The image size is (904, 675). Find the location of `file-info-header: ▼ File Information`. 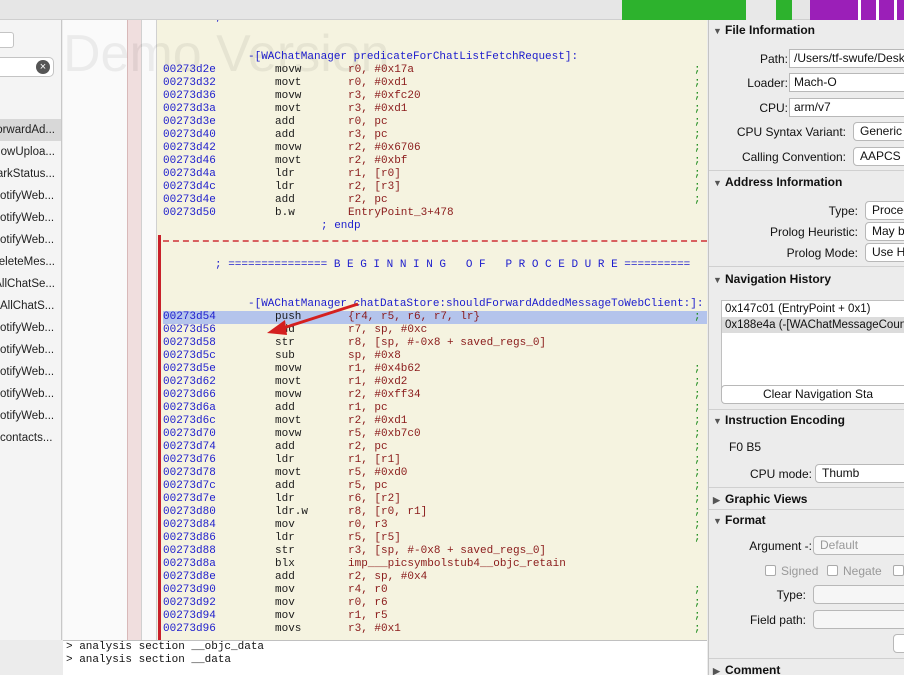

file-info-header: ▼ File Information is located at coordinates (764, 30).